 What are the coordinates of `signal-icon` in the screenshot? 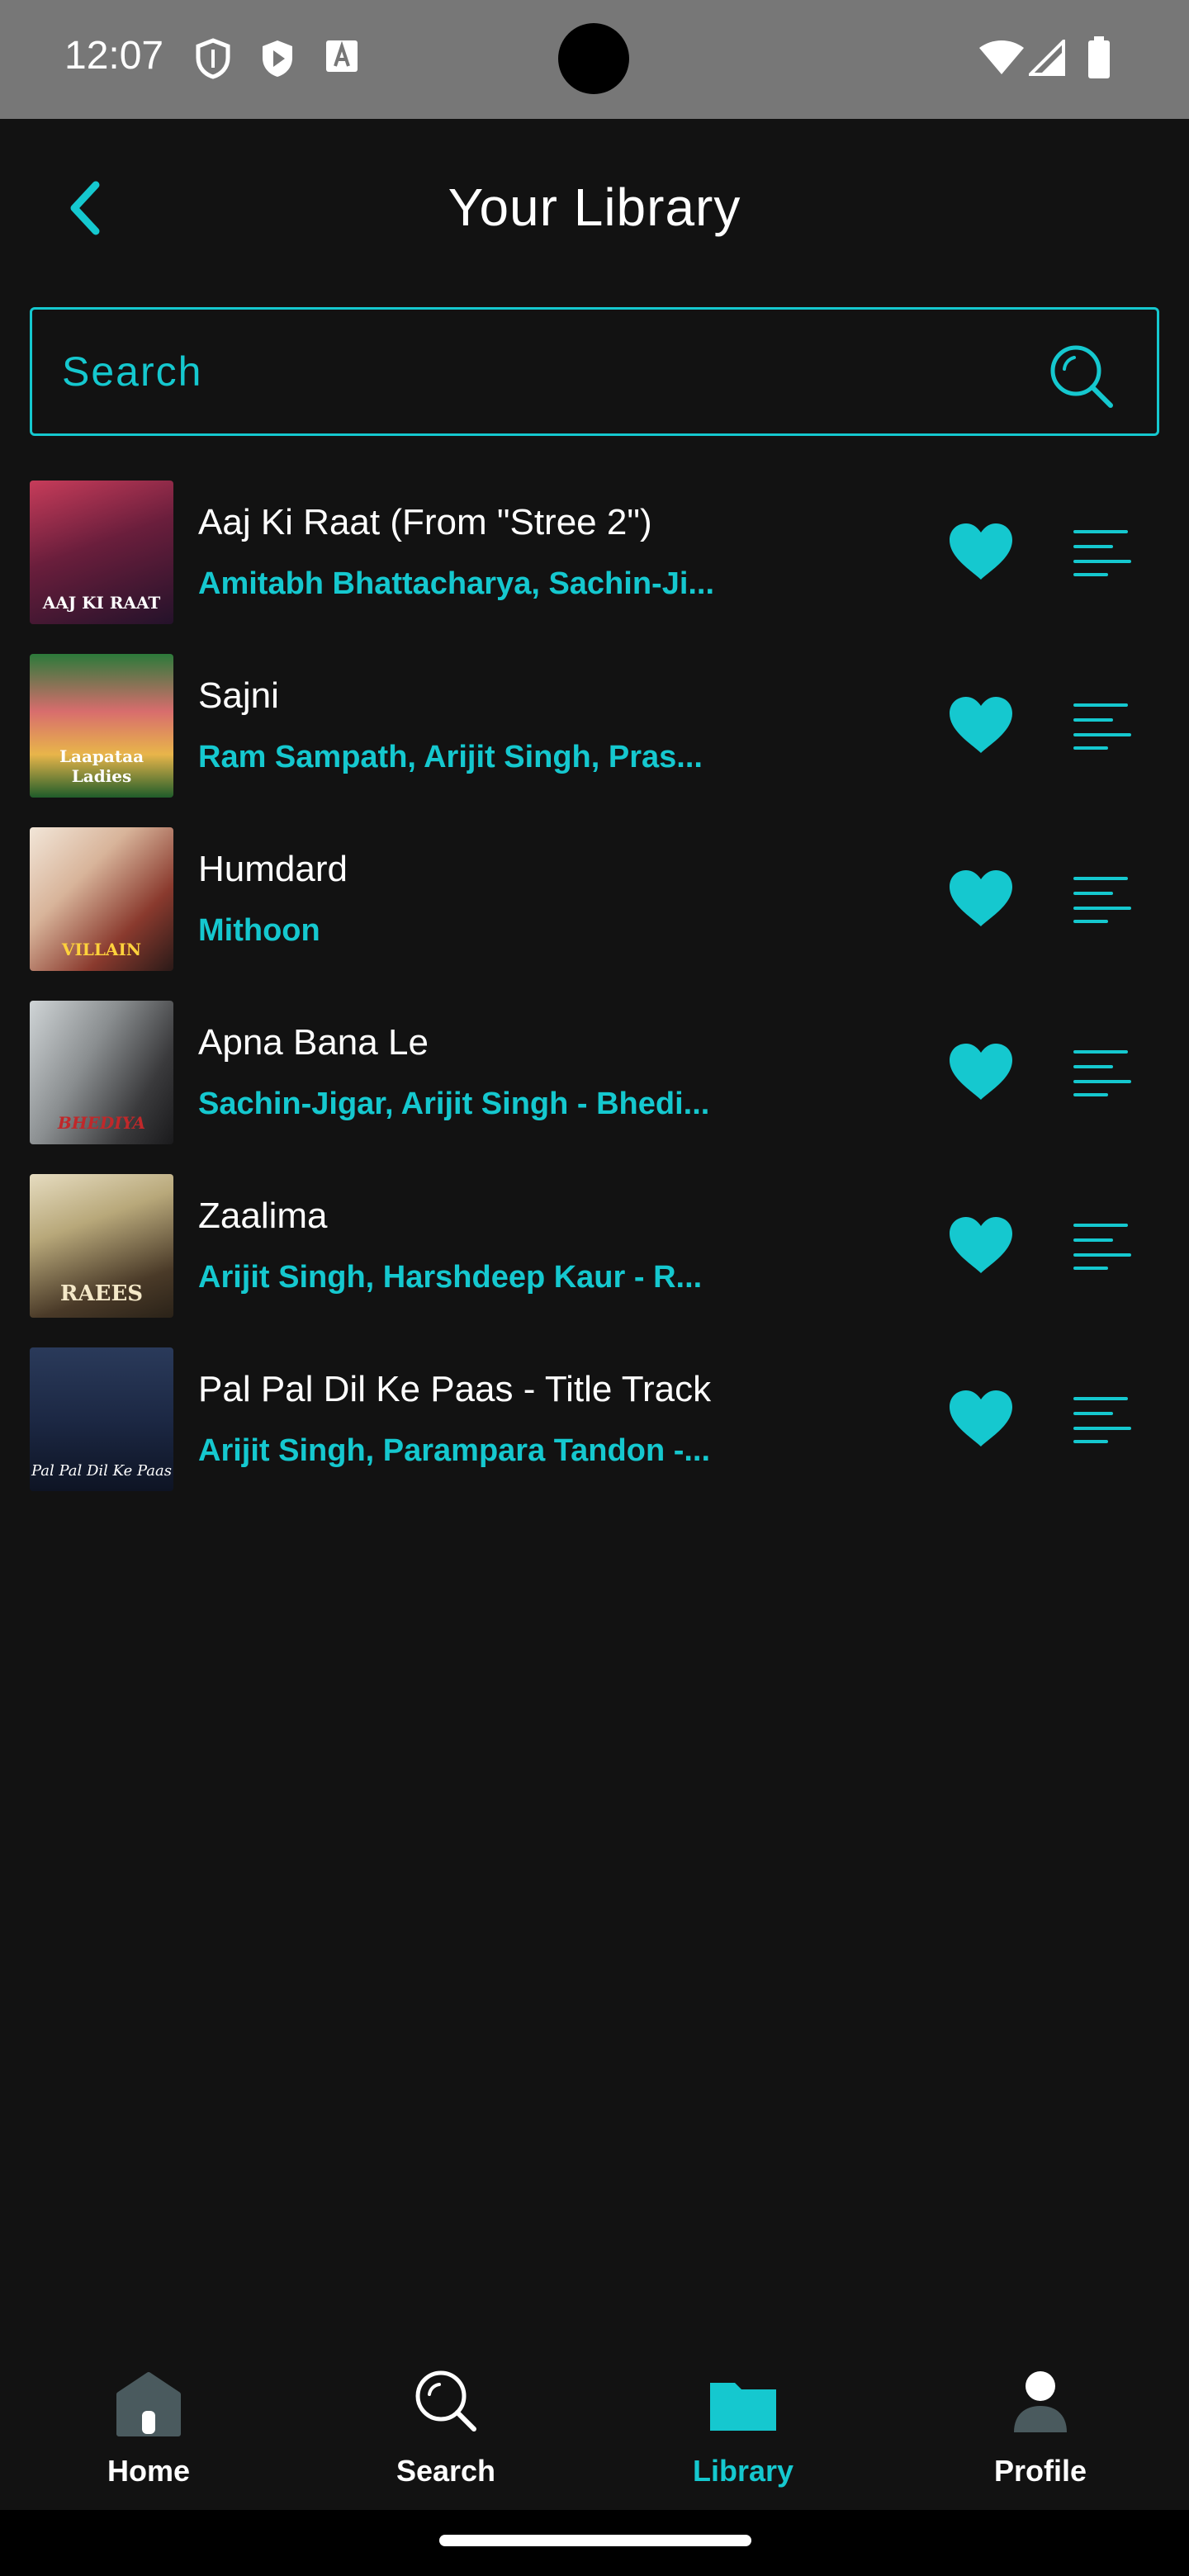 It's located at (1047, 58).